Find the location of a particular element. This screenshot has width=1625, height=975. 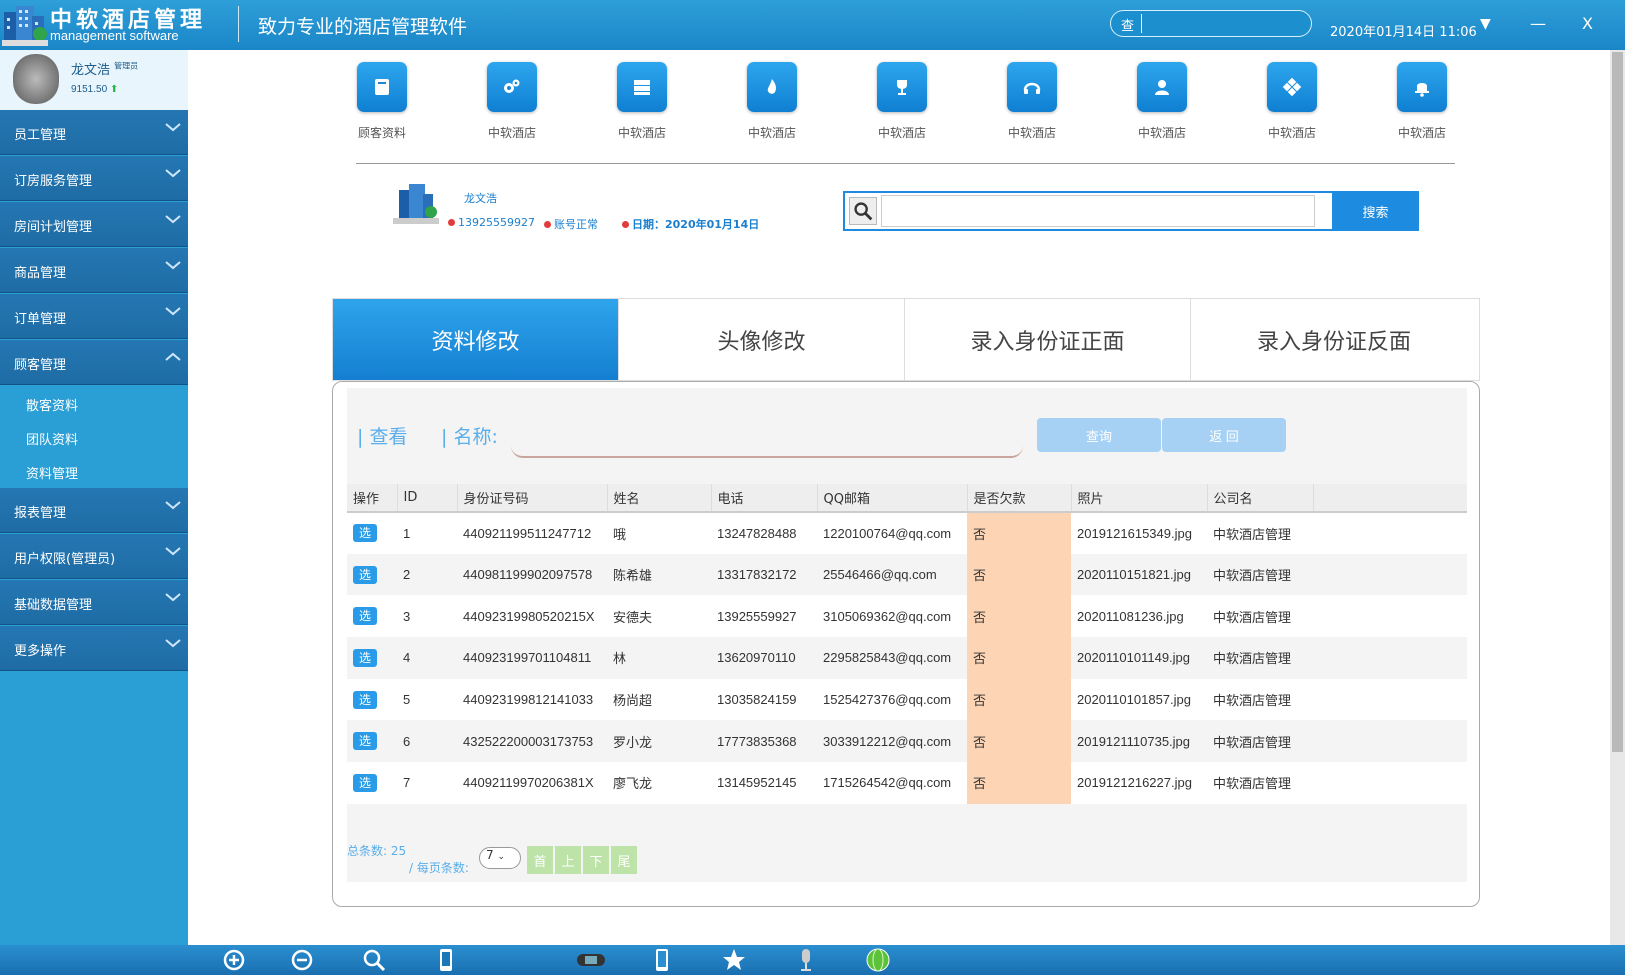

dropdown-button: ▼ is located at coordinates (1485, 24).